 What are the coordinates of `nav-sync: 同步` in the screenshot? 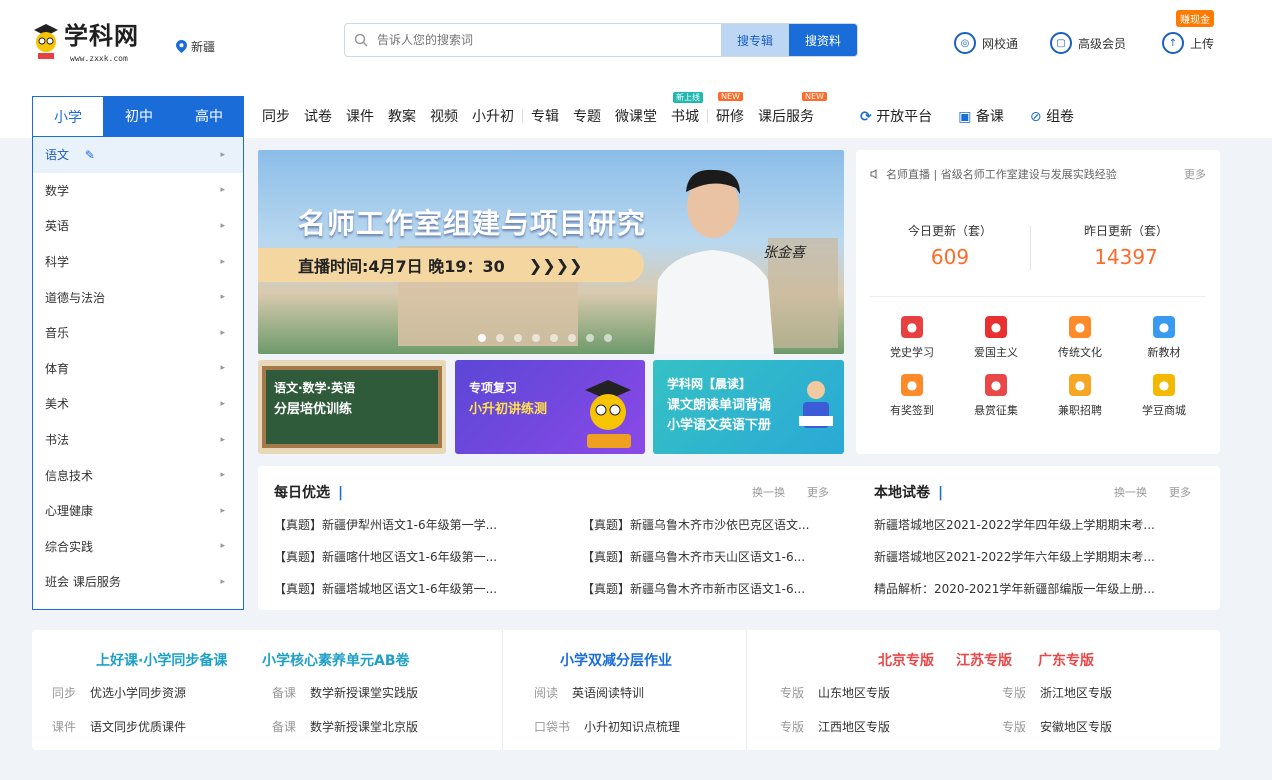 It's located at (276, 116).